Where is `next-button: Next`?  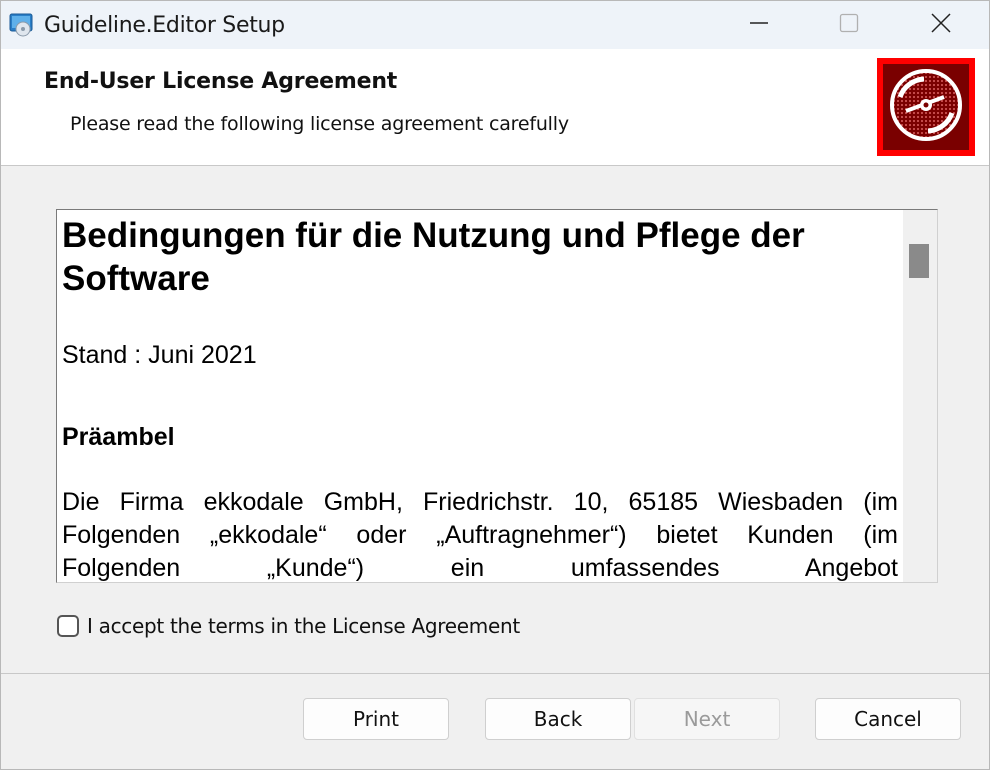
next-button: Next is located at coordinates (707, 719).